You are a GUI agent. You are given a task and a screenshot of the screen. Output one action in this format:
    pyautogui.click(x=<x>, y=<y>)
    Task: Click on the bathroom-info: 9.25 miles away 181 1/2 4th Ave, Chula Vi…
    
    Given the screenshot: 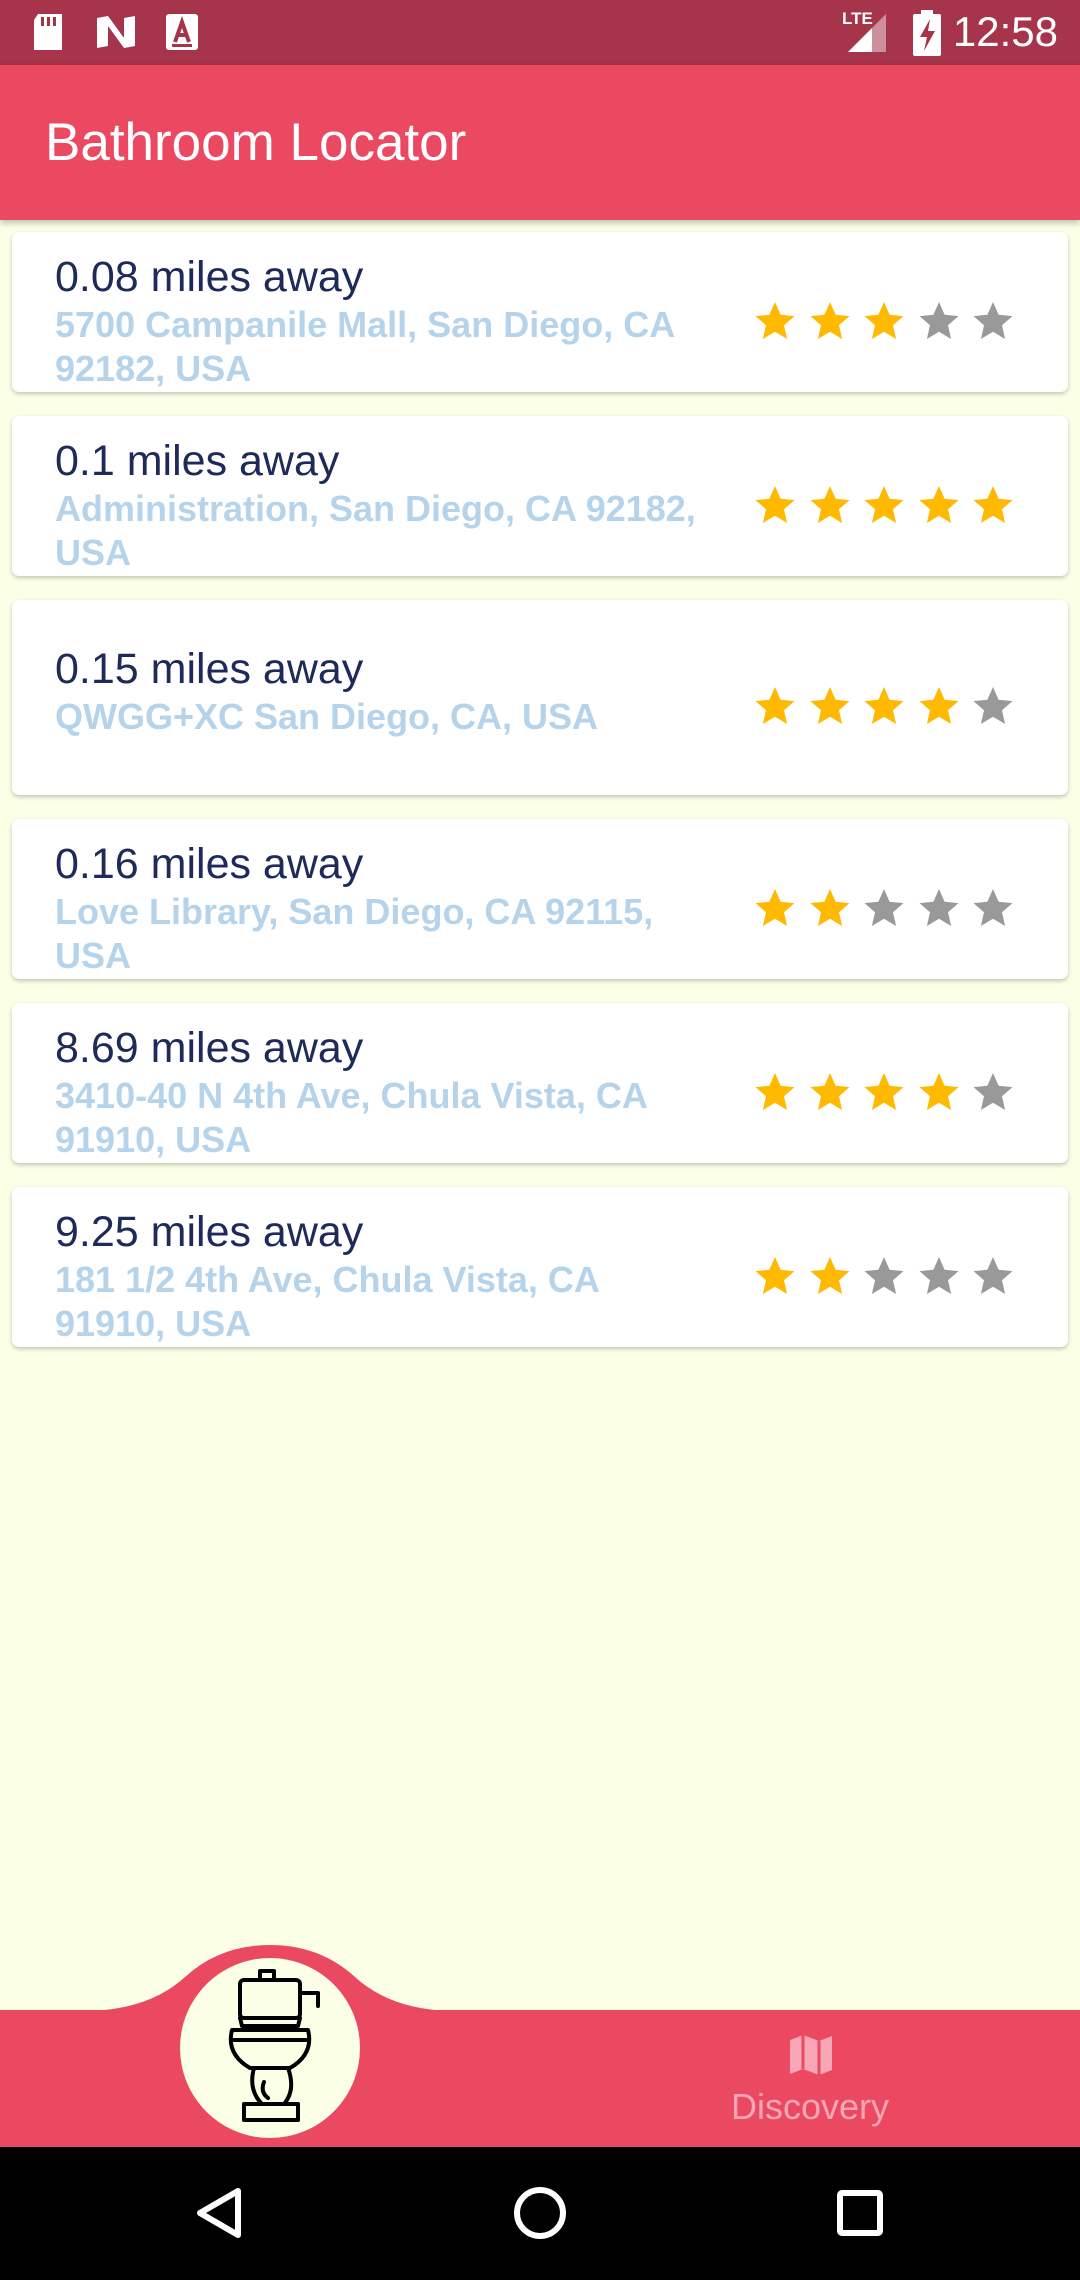 What is the action you would take?
    pyautogui.click(x=385, y=1276)
    